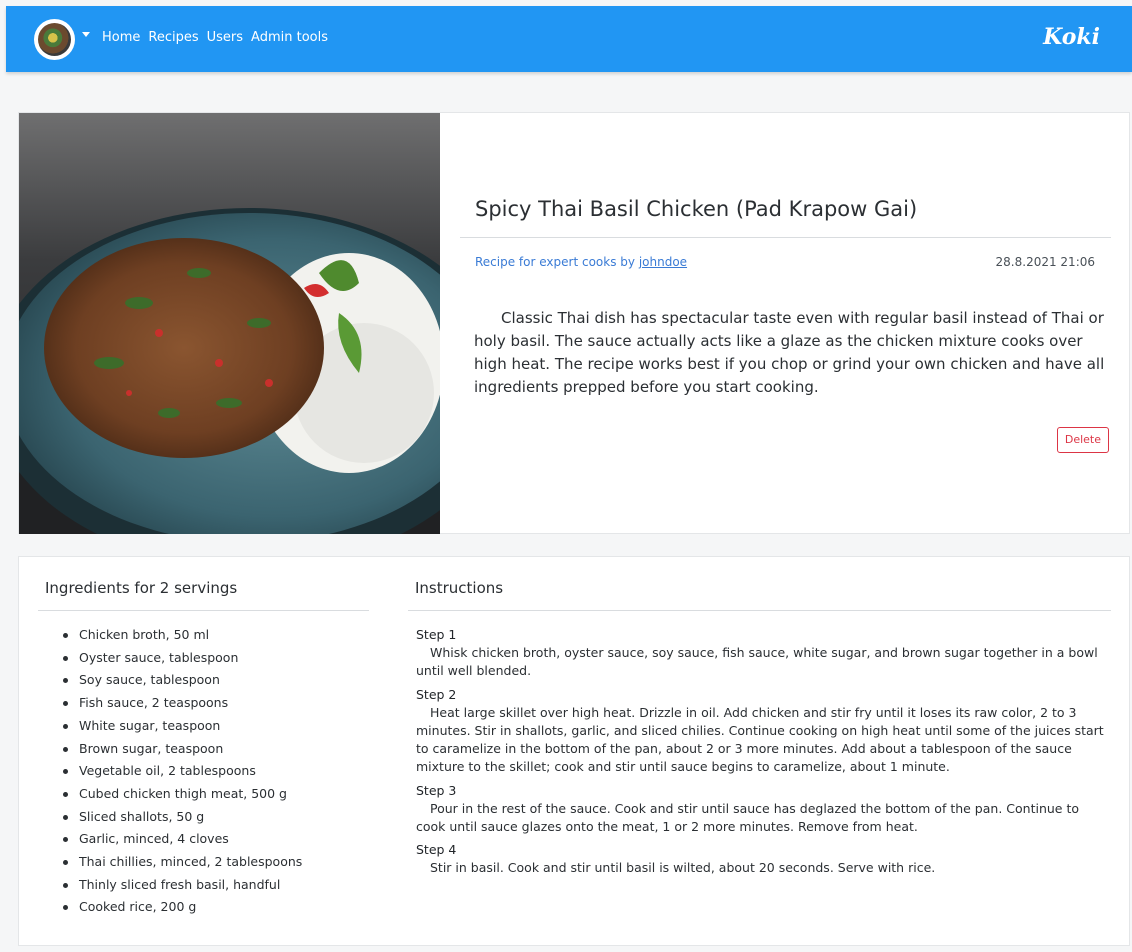  Describe the element at coordinates (181, 817) in the screenshot. I see `ingredient-item: Sliced shallots, 50 g` at that location.